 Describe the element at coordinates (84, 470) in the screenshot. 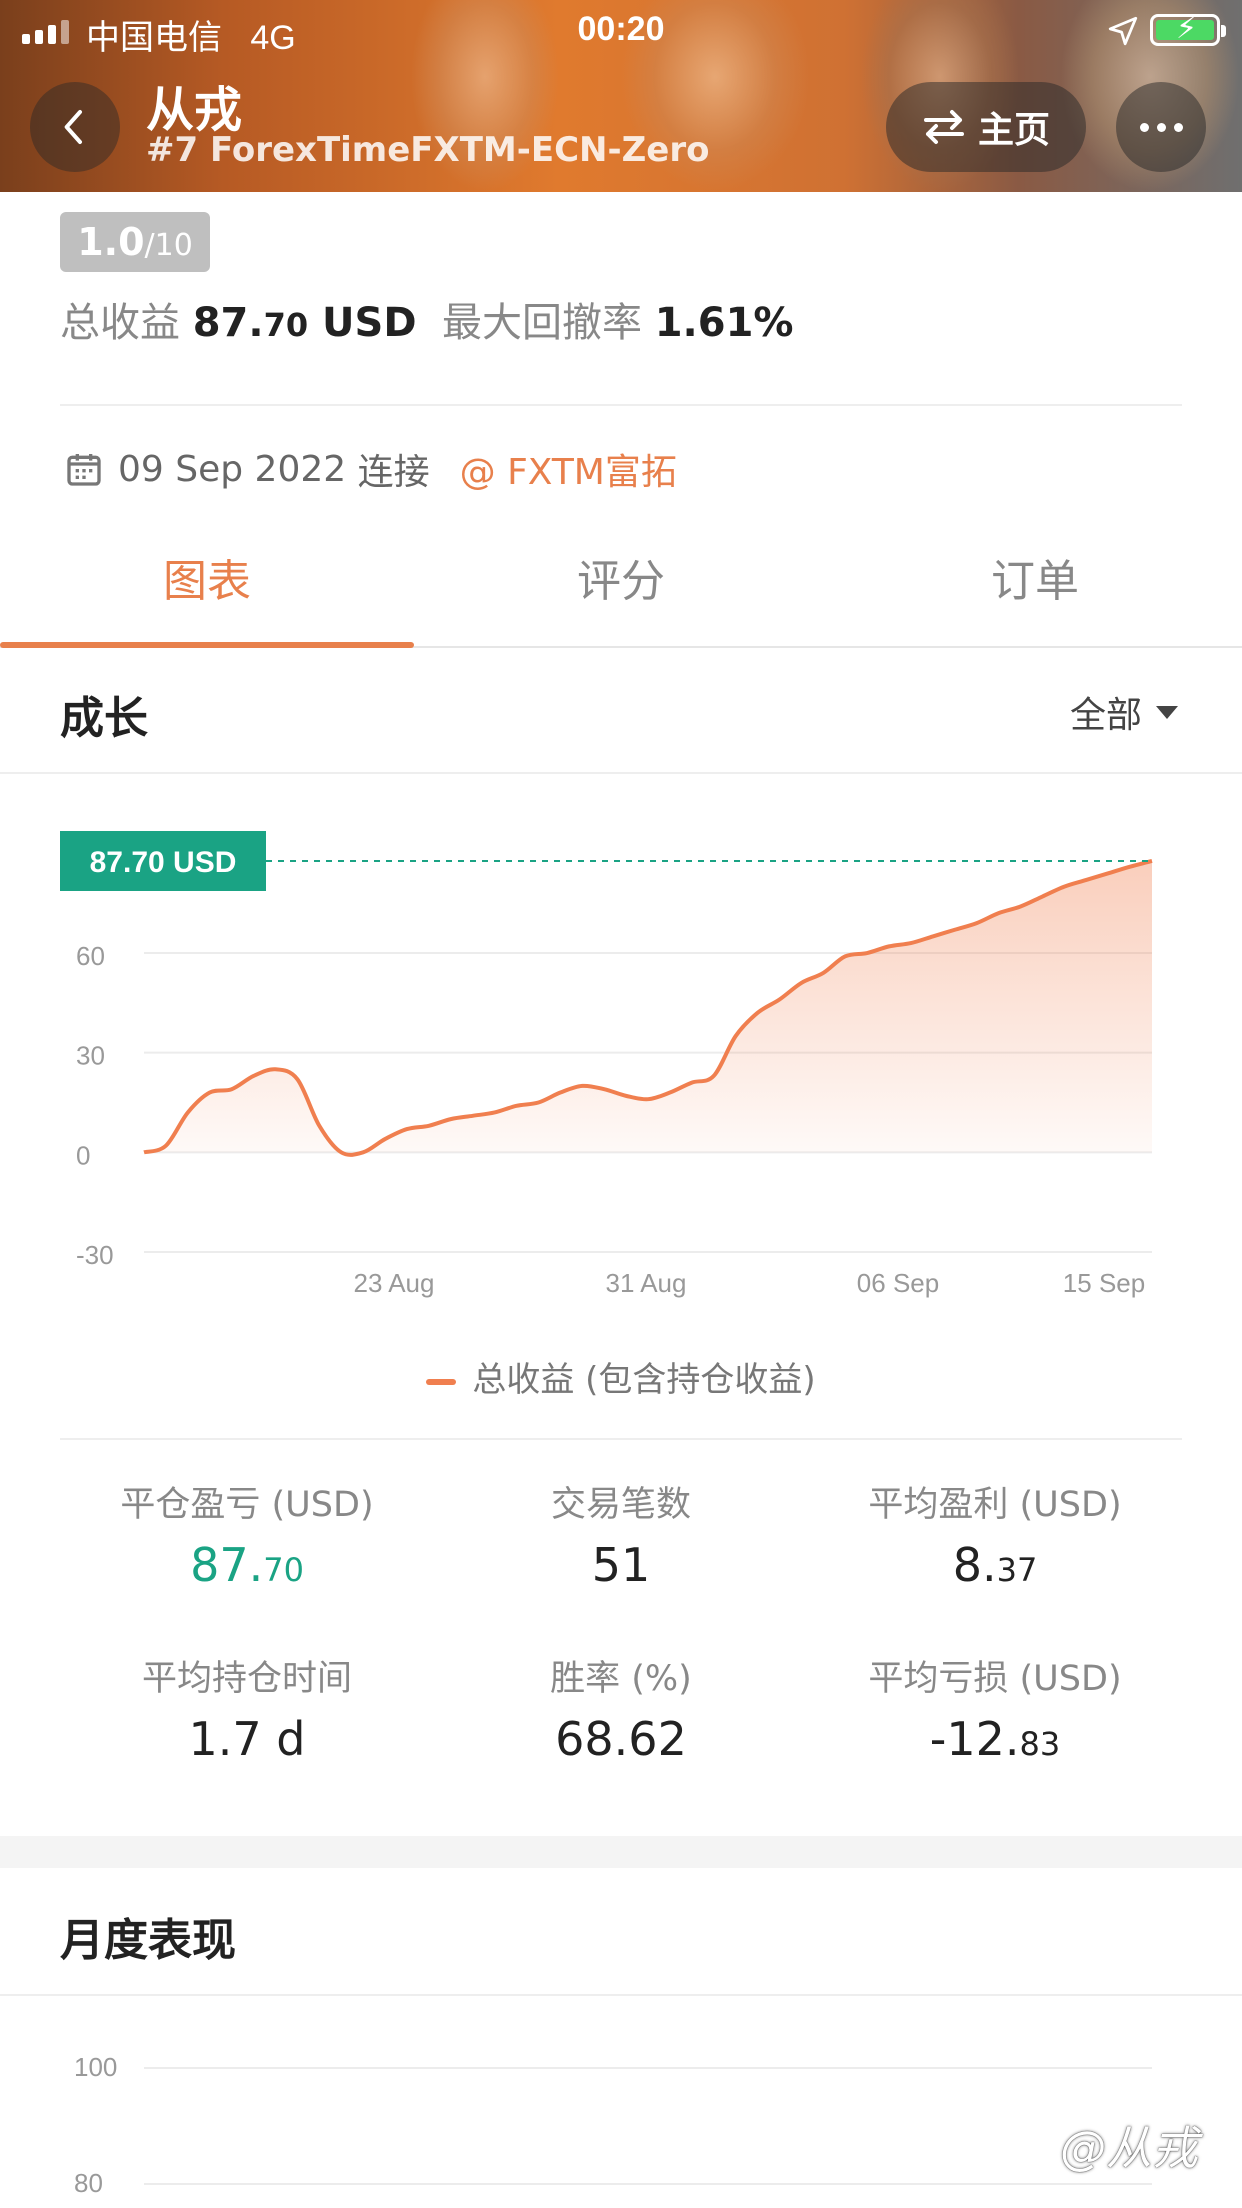

I see `calendar-icon` at that location.